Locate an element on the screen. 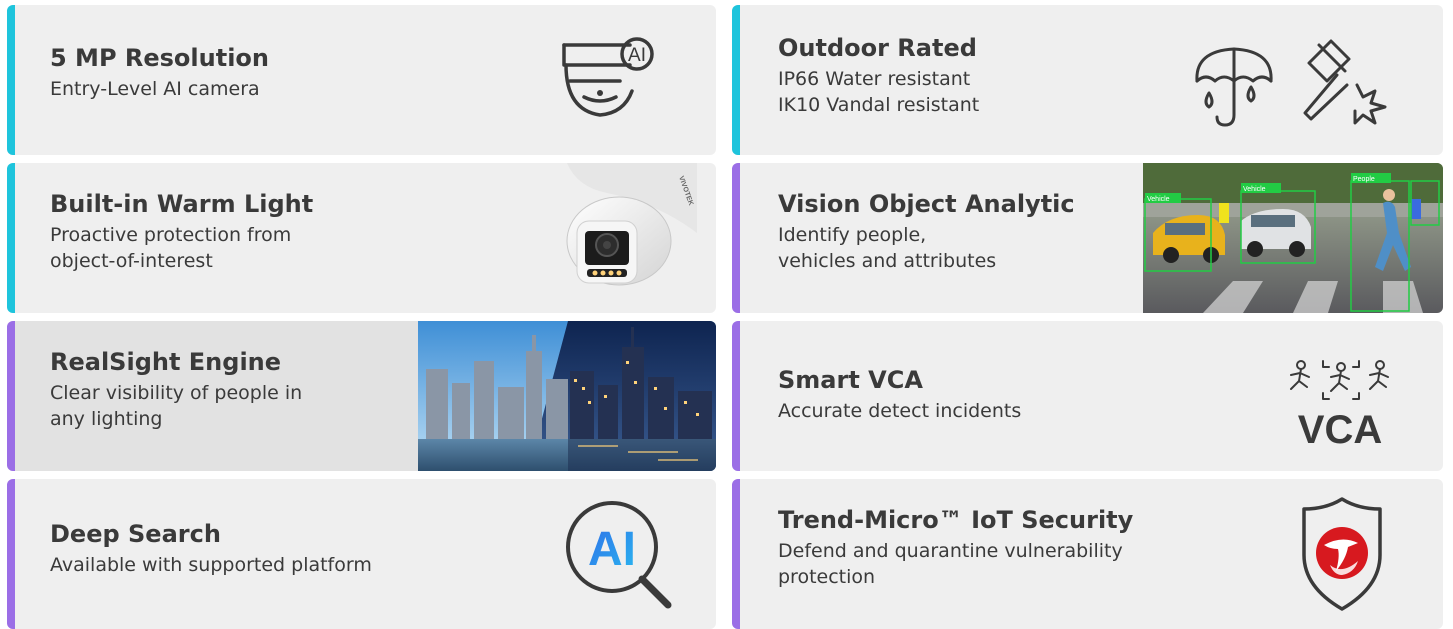 This screenshot has width=1453, height=629. vca-text: VCA is located at coordinates (1340, 428).